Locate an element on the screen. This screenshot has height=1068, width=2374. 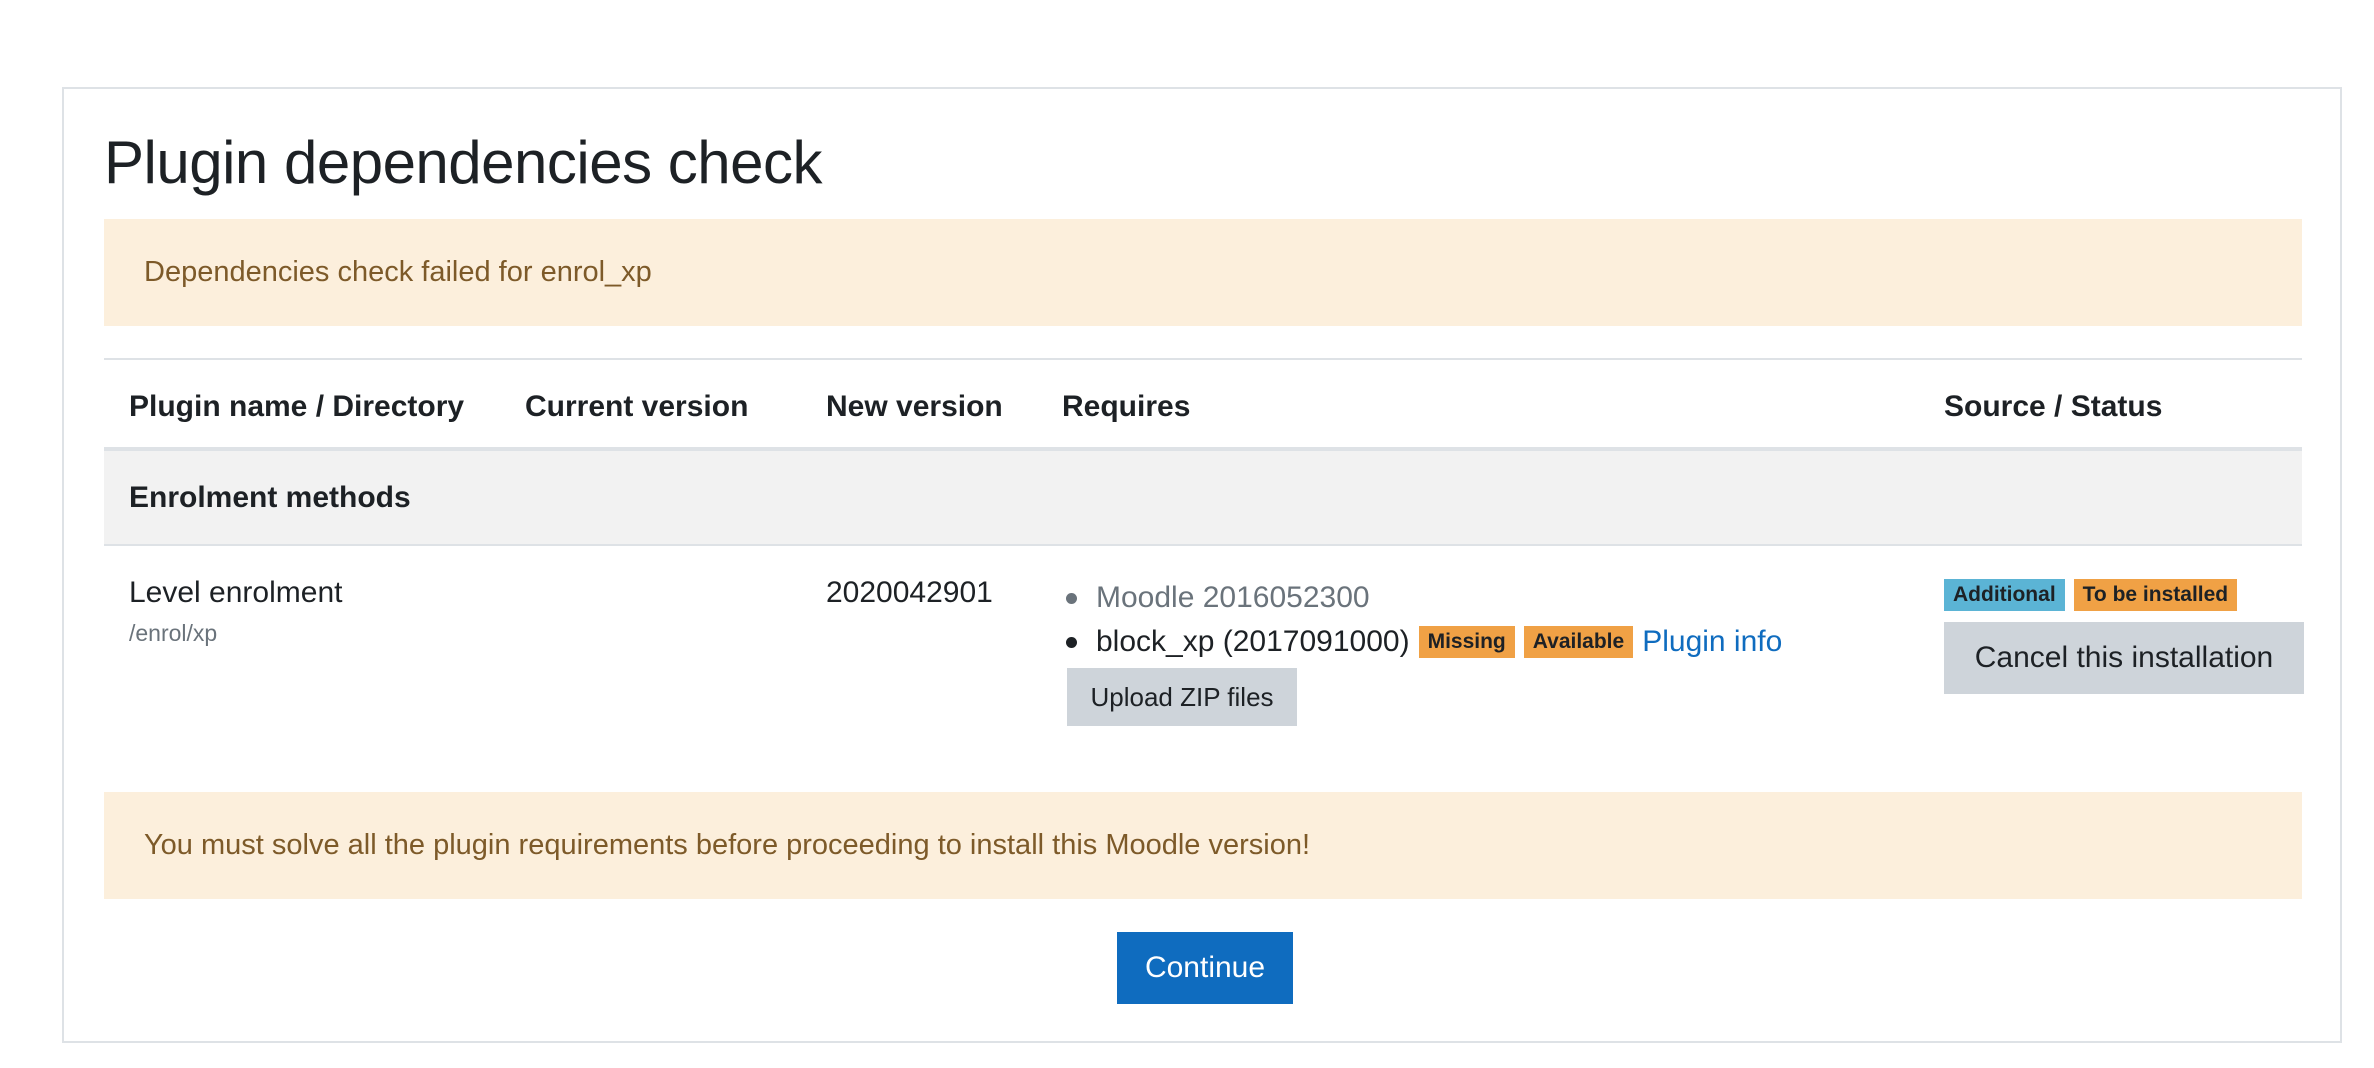
requirement-text: block_xp (2017091000) is located at coordinates (1253, 641).